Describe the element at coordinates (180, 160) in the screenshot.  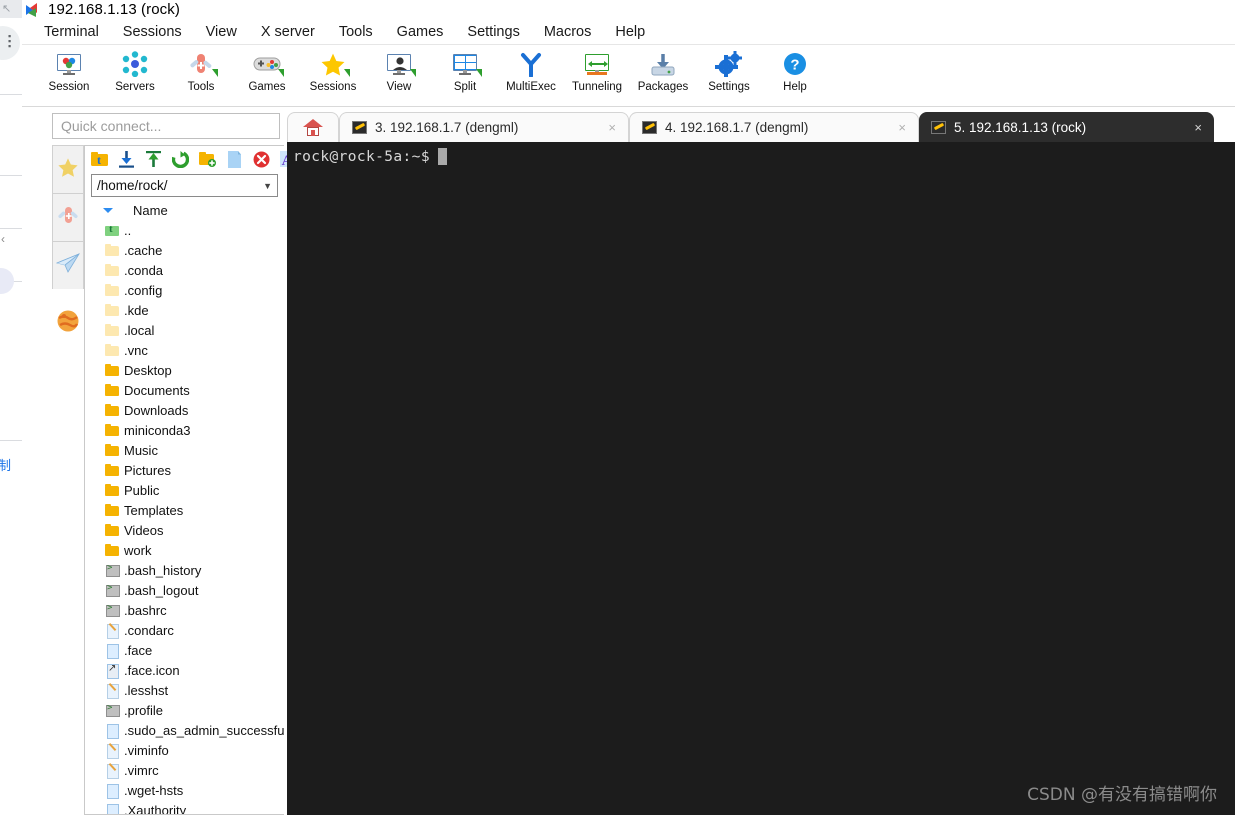
I see `refresh-icon` at that location.